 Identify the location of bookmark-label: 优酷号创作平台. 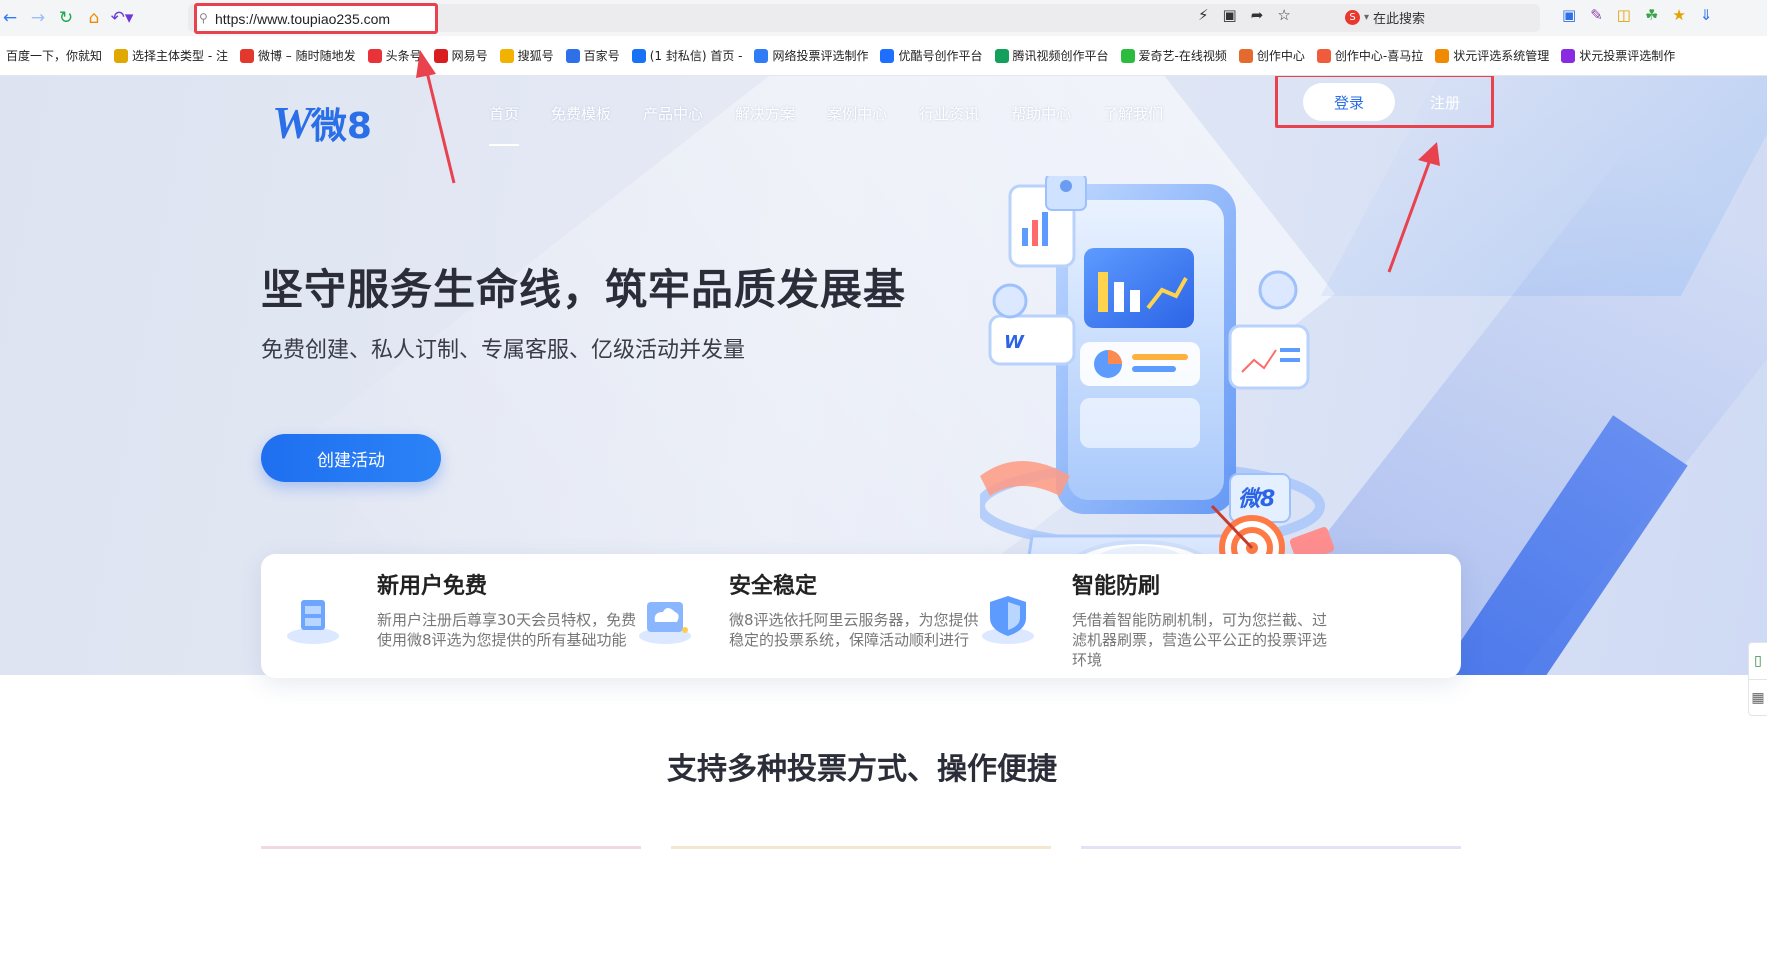
(940, 56).